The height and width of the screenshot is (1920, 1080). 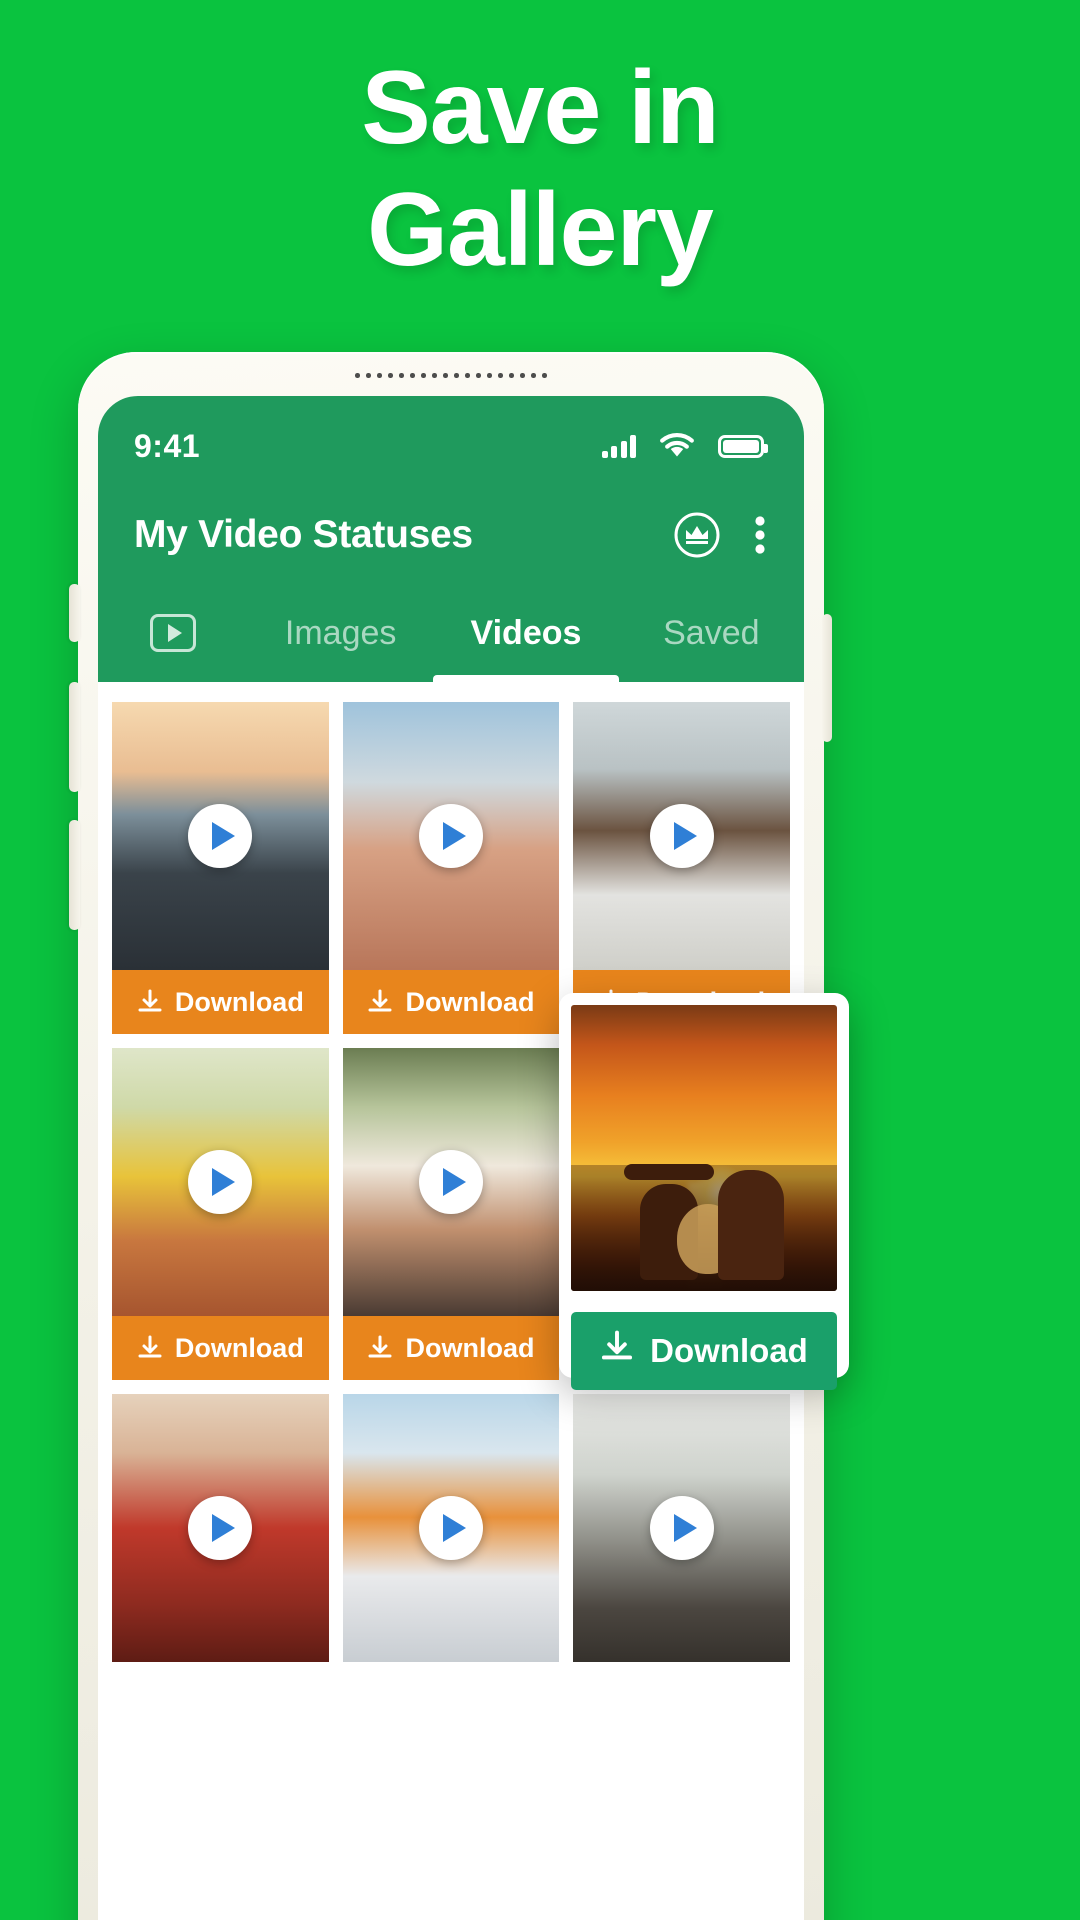 What do you see at coordinates (677, 446) in the screenshot?
I see `wifi-icon` at bounding box center [677, 446].